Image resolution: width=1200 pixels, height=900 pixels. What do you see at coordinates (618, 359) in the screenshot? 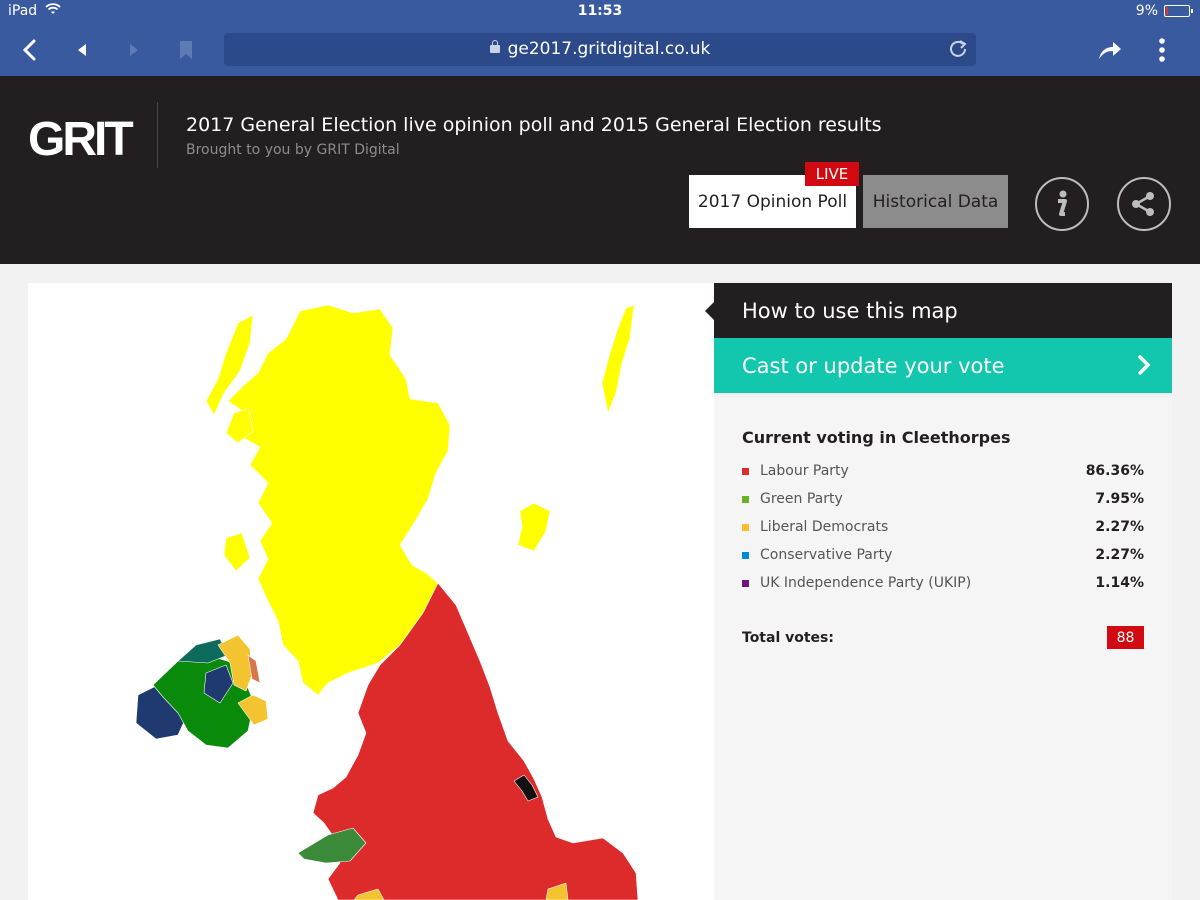
I see `map-region-shetland` at bounding box center [618, 359].